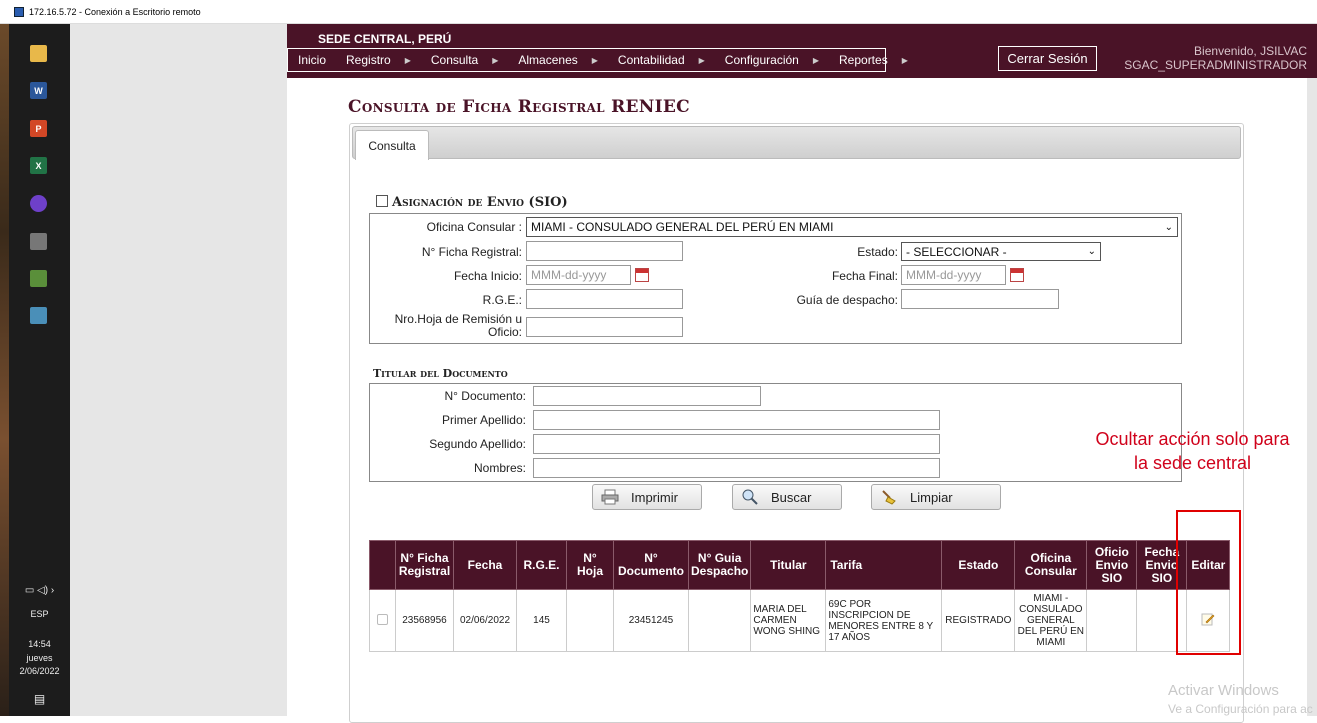 The image size is (1317, 723). What do you see at coordinates (604, 327) in the screenshot?
I see `hoja-input` at bounding box center [604, 327].